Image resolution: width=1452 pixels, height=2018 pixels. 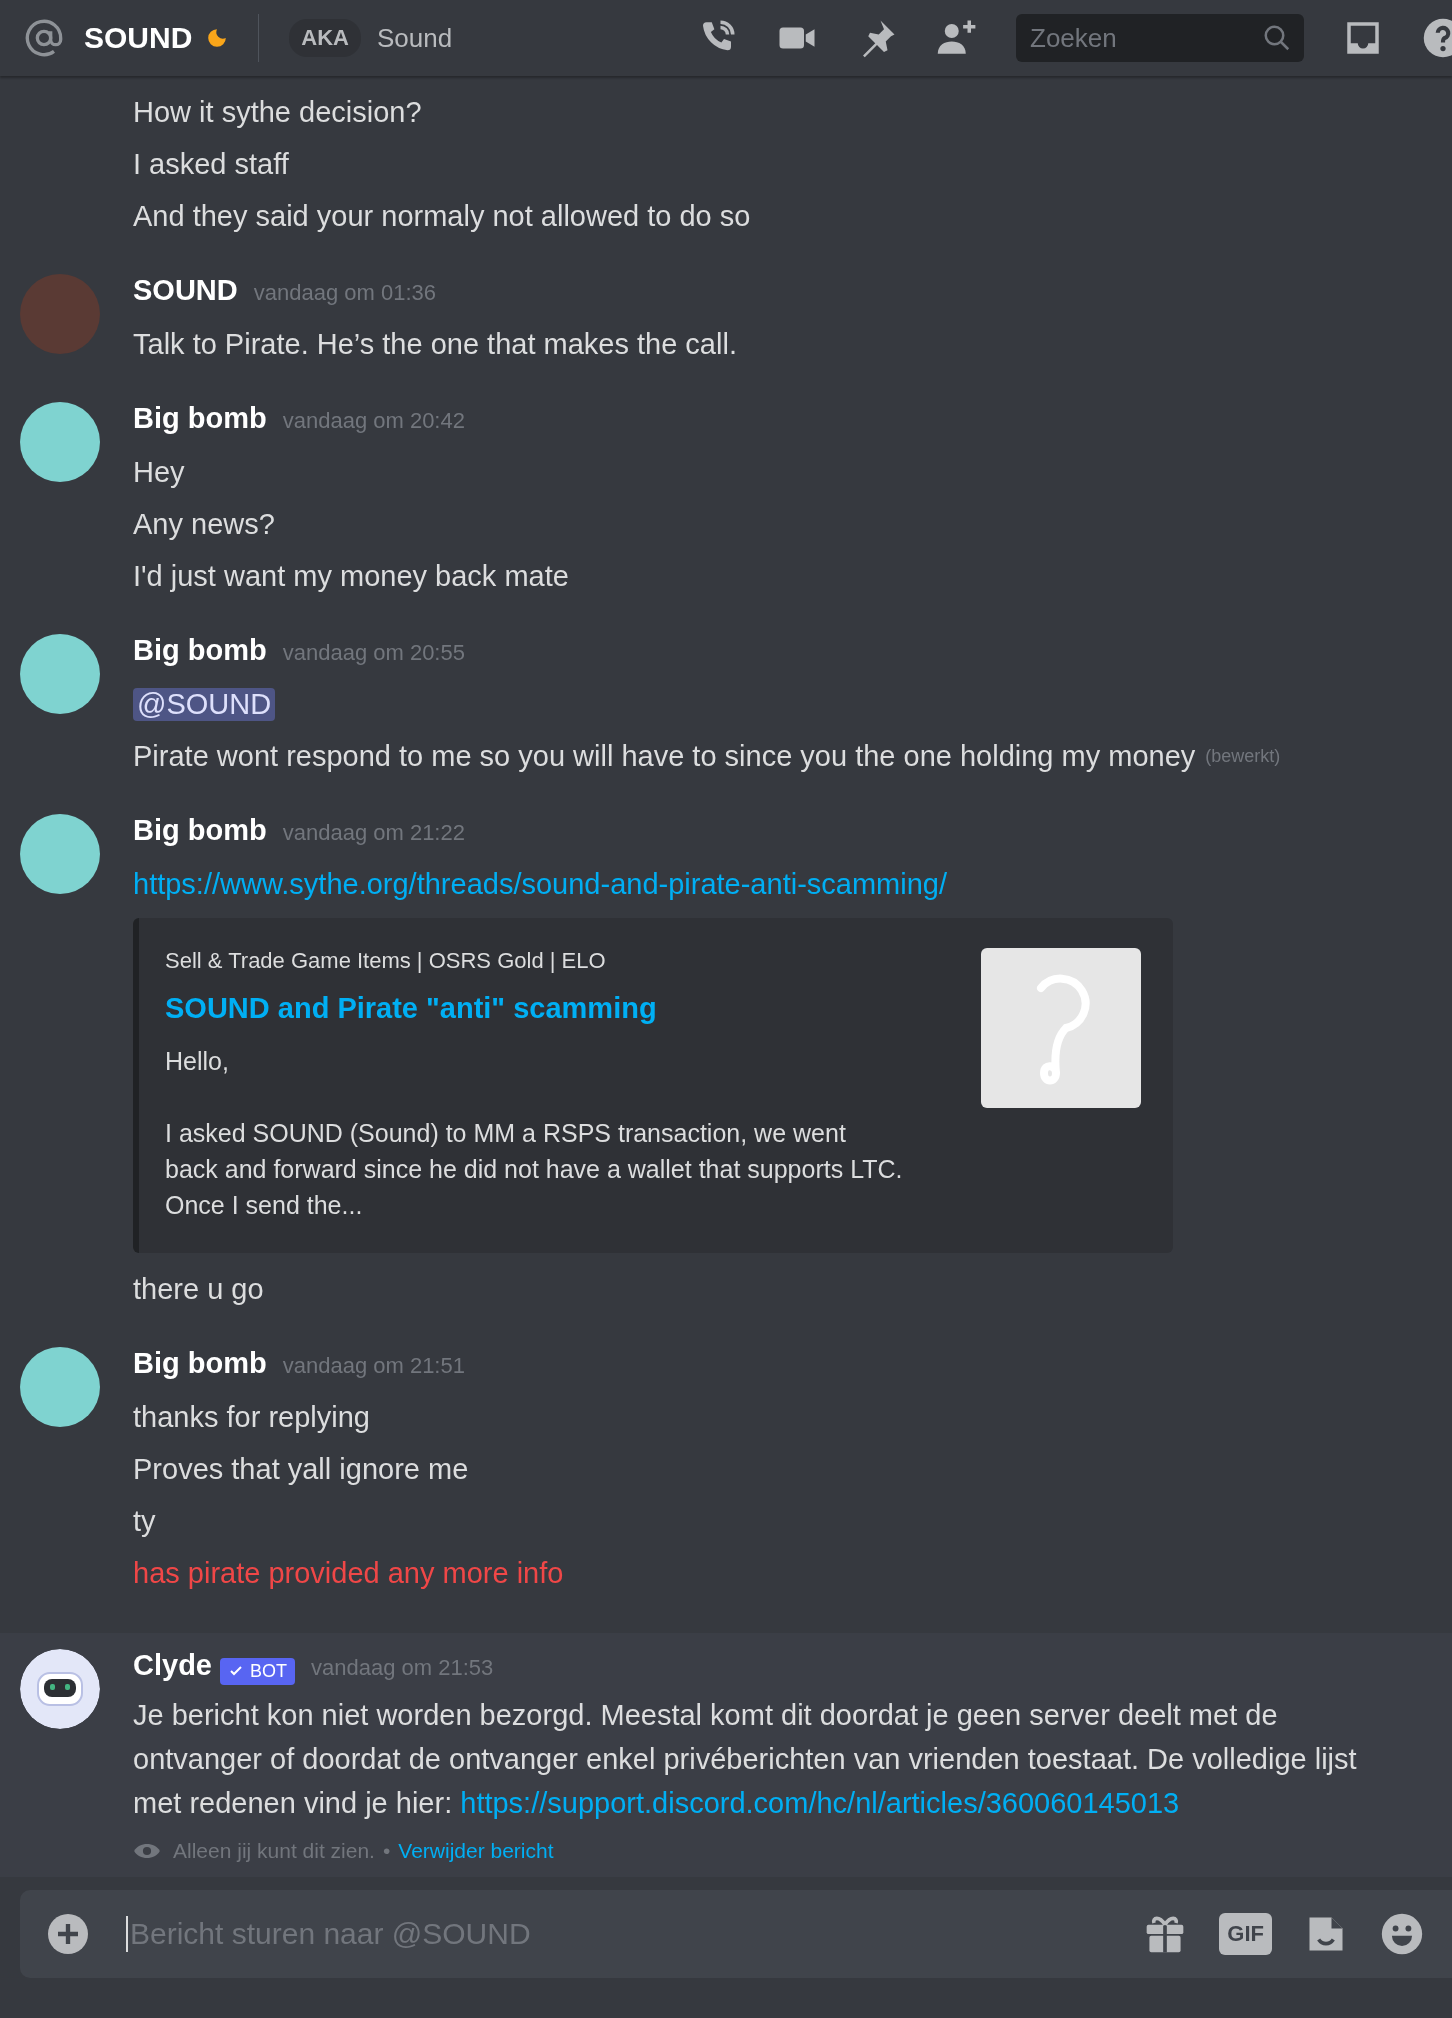 I want to click on message-text: ty, so click(x=144, y=1521).